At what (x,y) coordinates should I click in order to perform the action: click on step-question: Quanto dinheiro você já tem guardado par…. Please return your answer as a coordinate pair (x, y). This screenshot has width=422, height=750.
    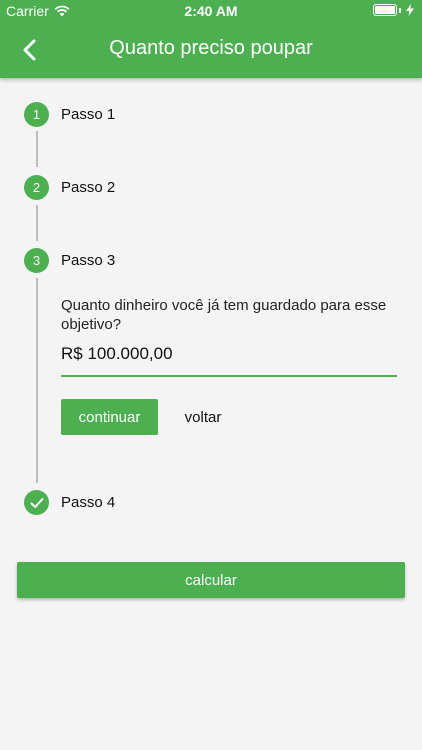
    Looking at the image, I should click on (224, 315).